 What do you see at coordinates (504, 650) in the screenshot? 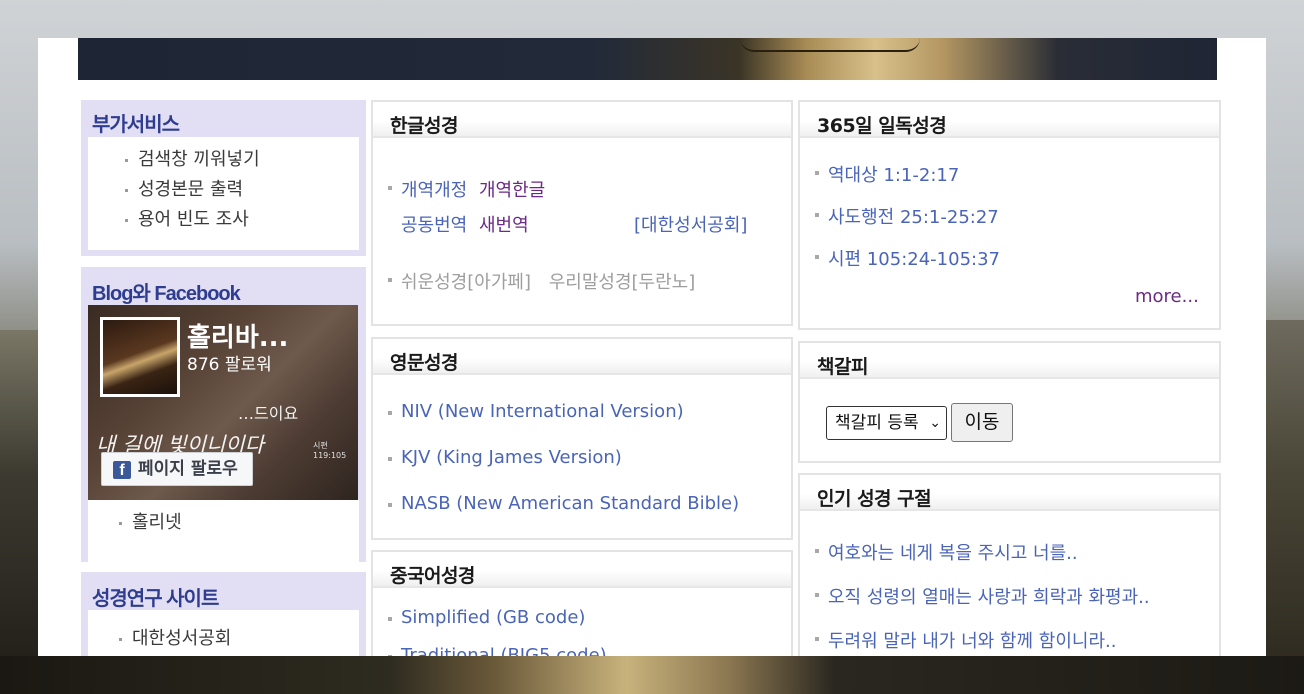
I see `link-traditional: Traditional (BIG5 code)` at bounding box center [504, 650].